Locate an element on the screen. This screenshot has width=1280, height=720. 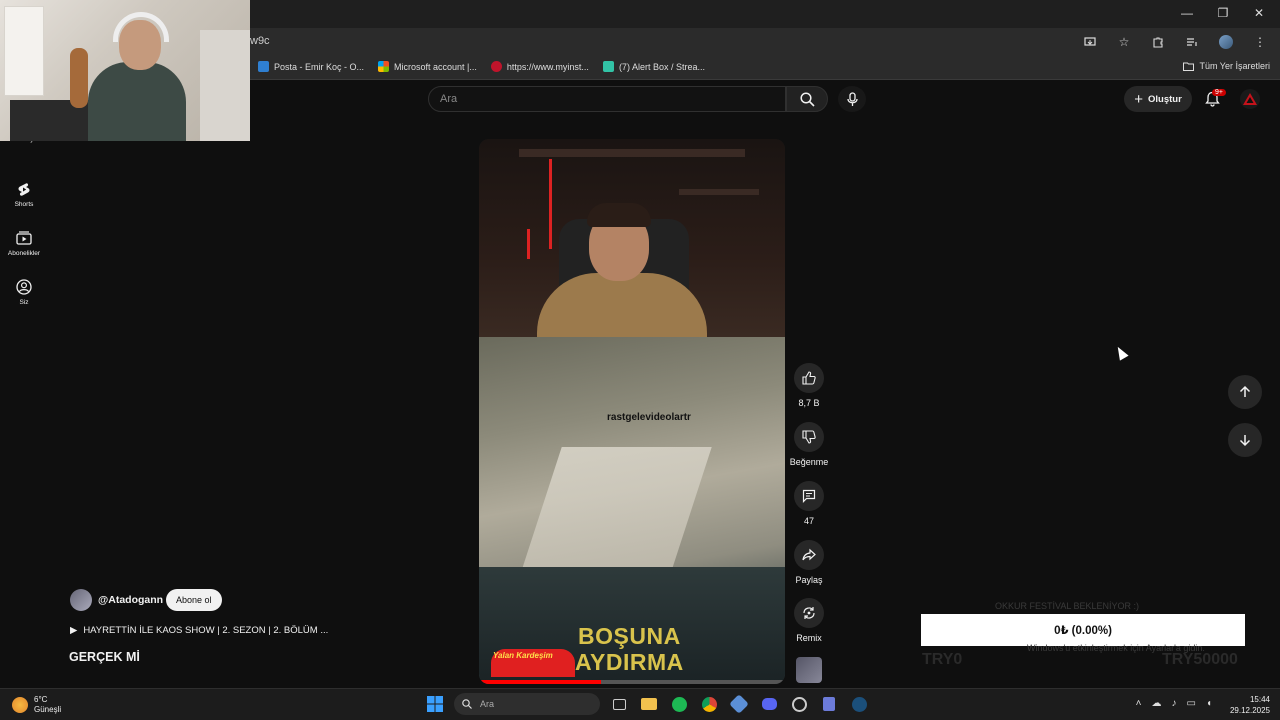
search-button is located at coordinates (807, 99).